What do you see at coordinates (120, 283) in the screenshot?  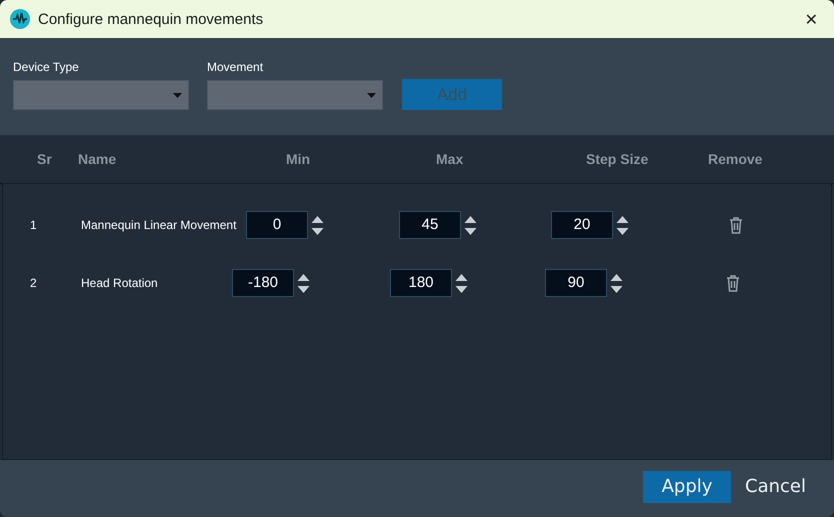 I see `movement-name: Head Rotation` at bounding box center [120, 283].